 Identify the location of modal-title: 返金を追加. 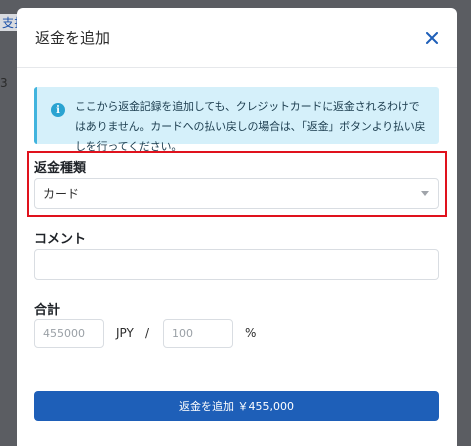
(73, 38).